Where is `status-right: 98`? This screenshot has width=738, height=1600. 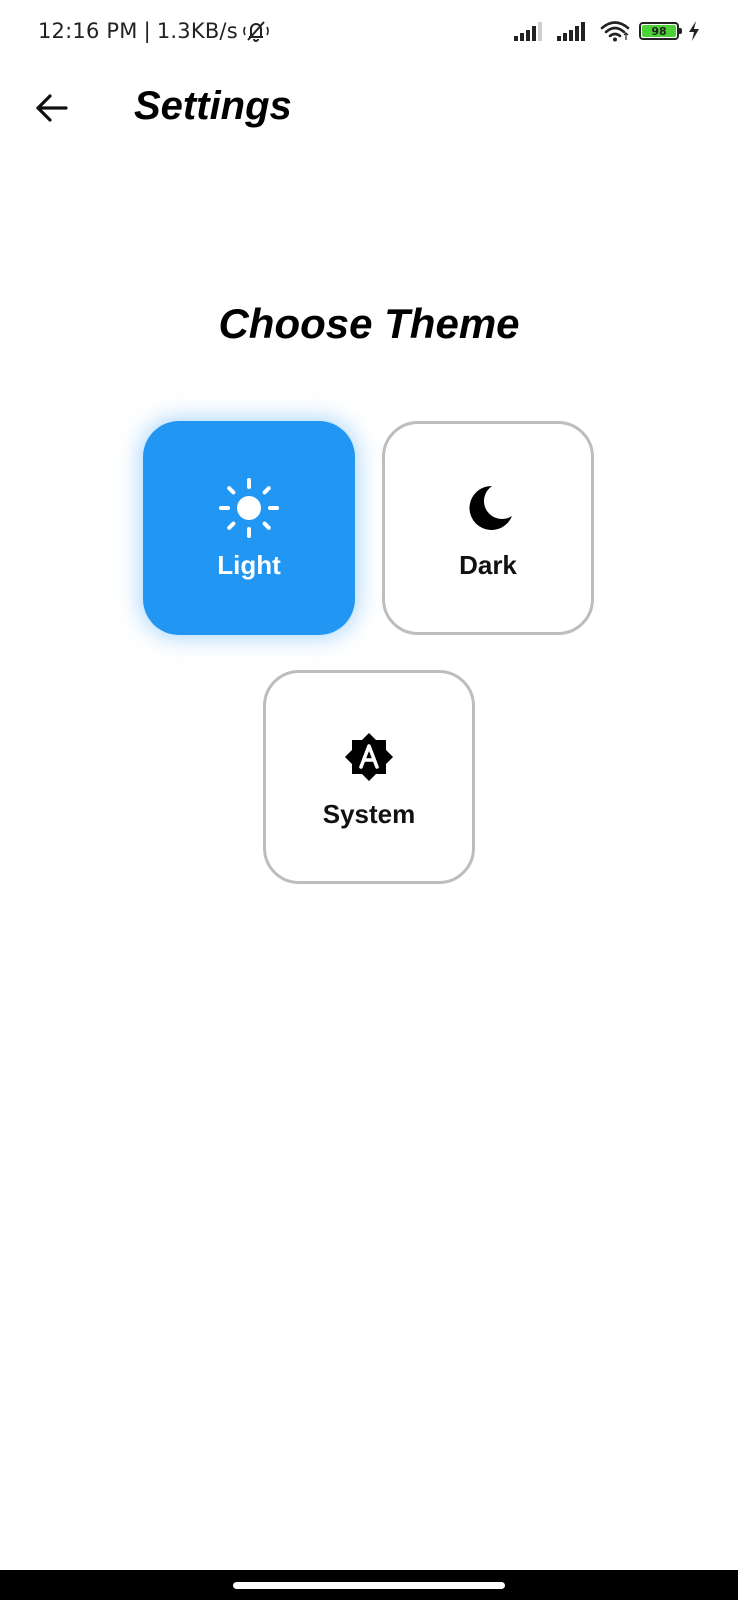 status-right: 98 is located at coordinates (607, 31).